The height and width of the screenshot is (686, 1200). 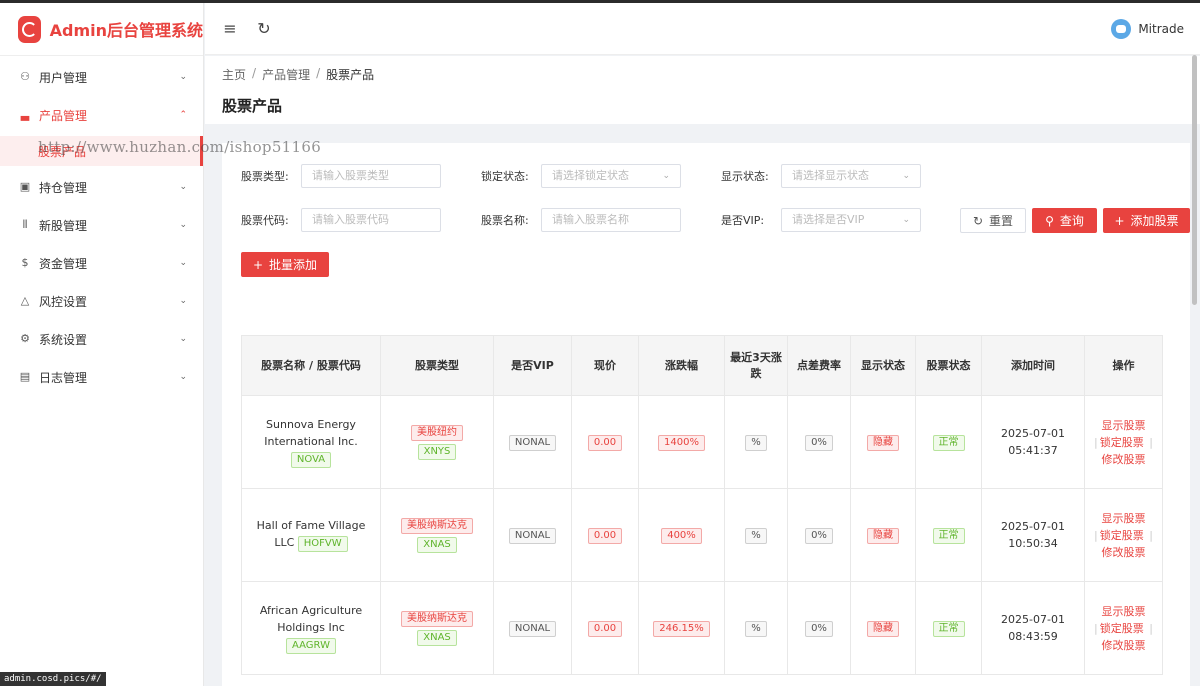 I want to click on chevron-up-icon: ⌃, so click(x=183, y=115).